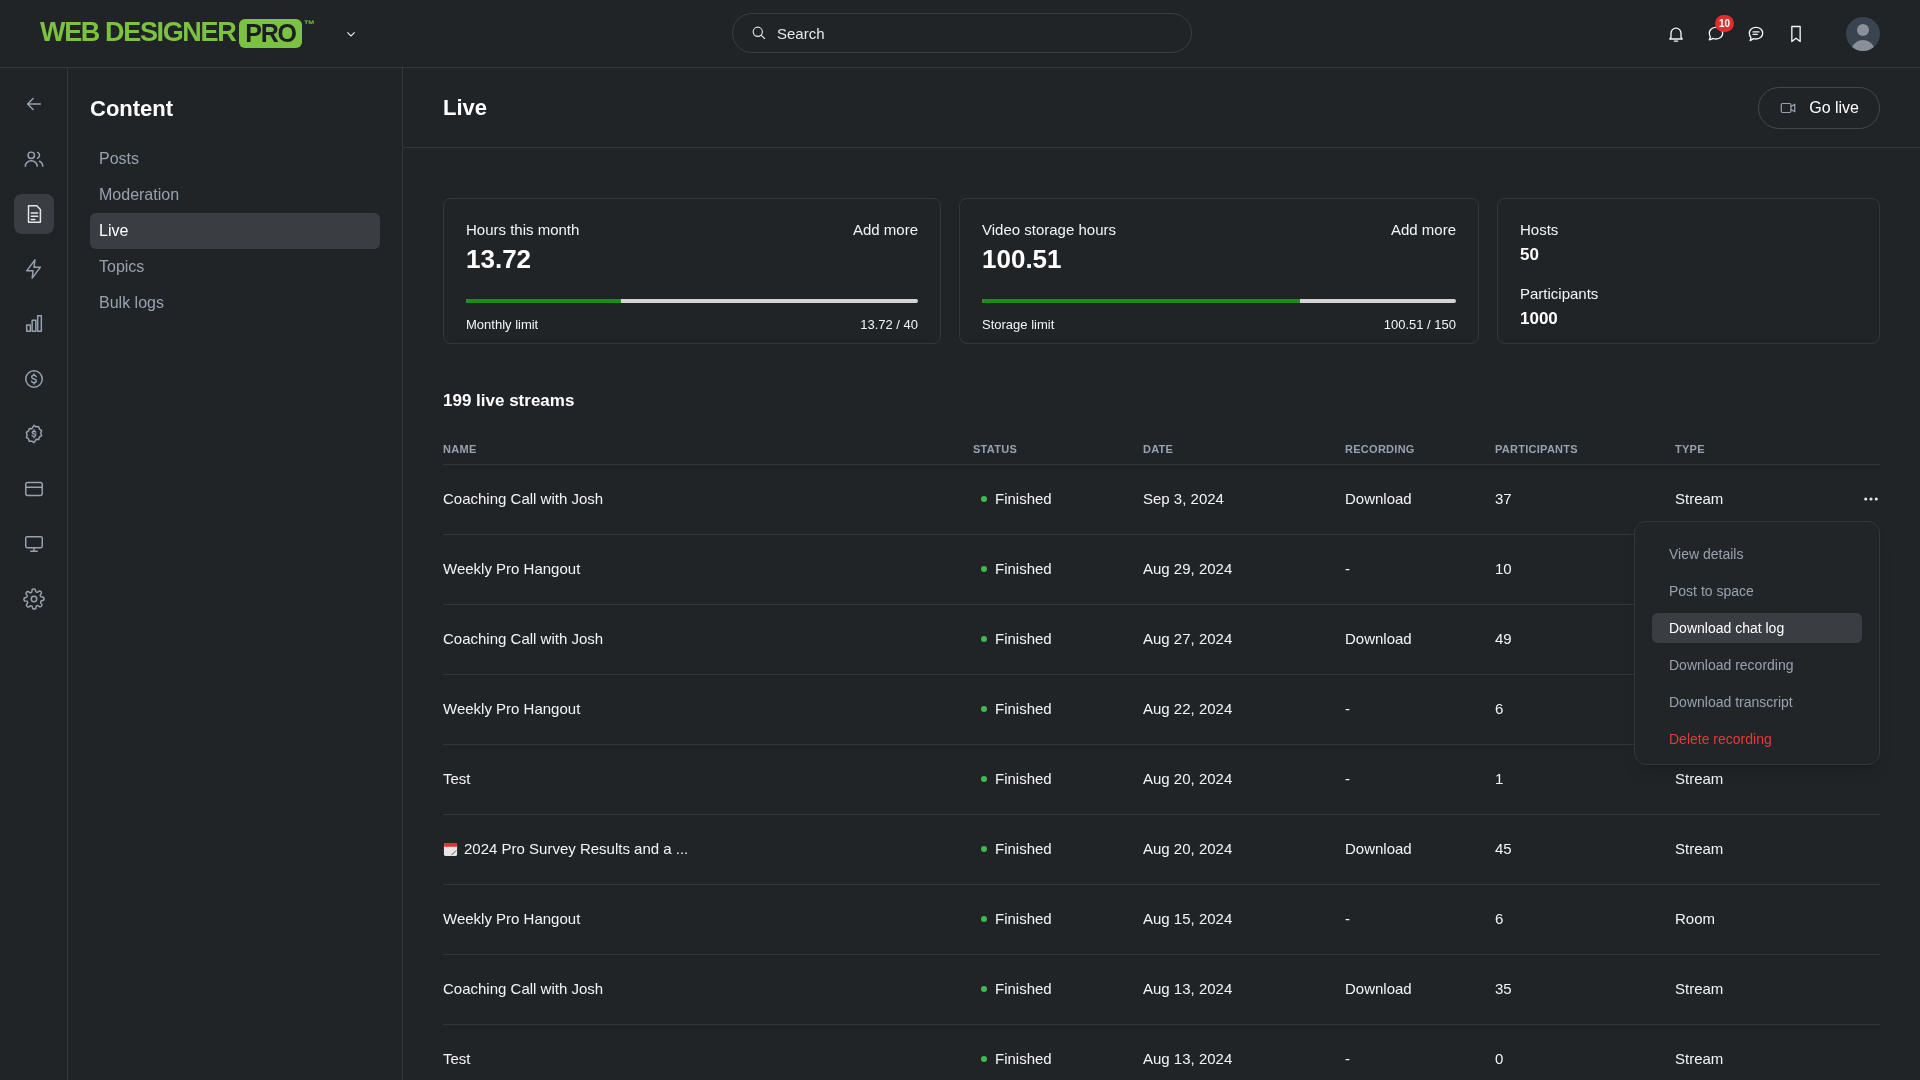 The image size is (1920, 1080). I want to click on column-header: NAME, so click(460, 449).